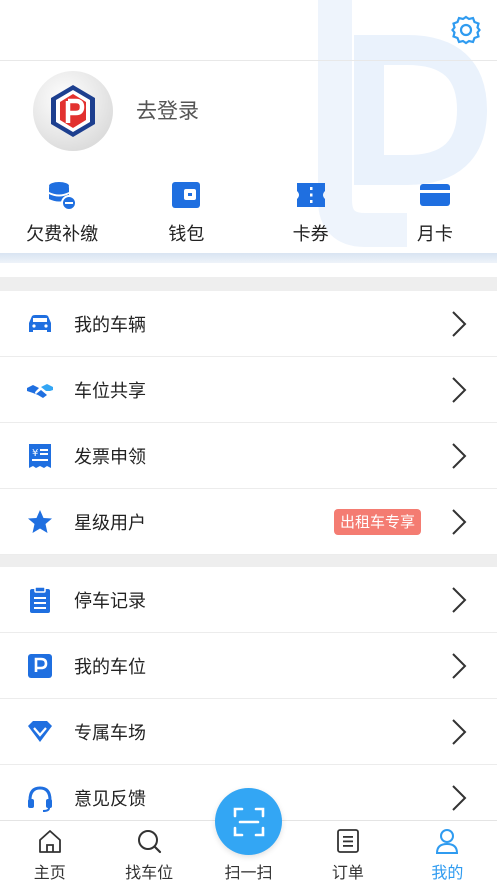 The image size is (497, 883). I want to click on parking-logo, so click(73, 111).